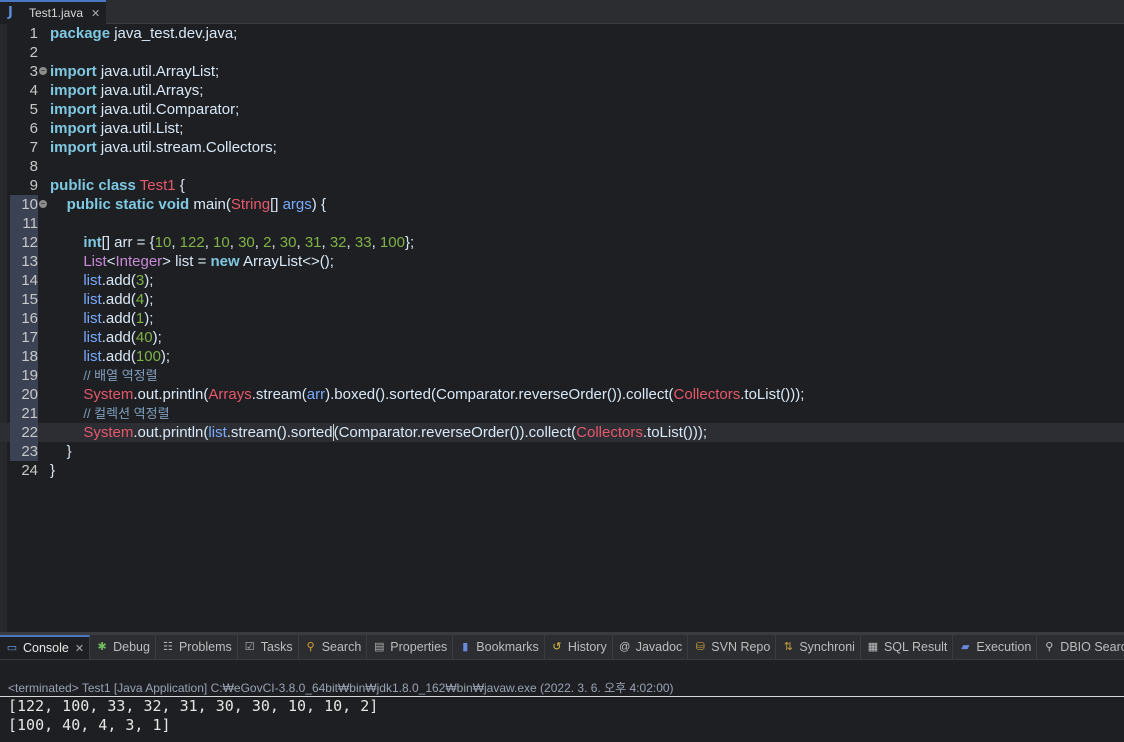 The image size is (1124, 742). What do you see at coordinates (10, 12) in the screenshot?
I see `java-file-icon: J` at bounding box center [10, 12].